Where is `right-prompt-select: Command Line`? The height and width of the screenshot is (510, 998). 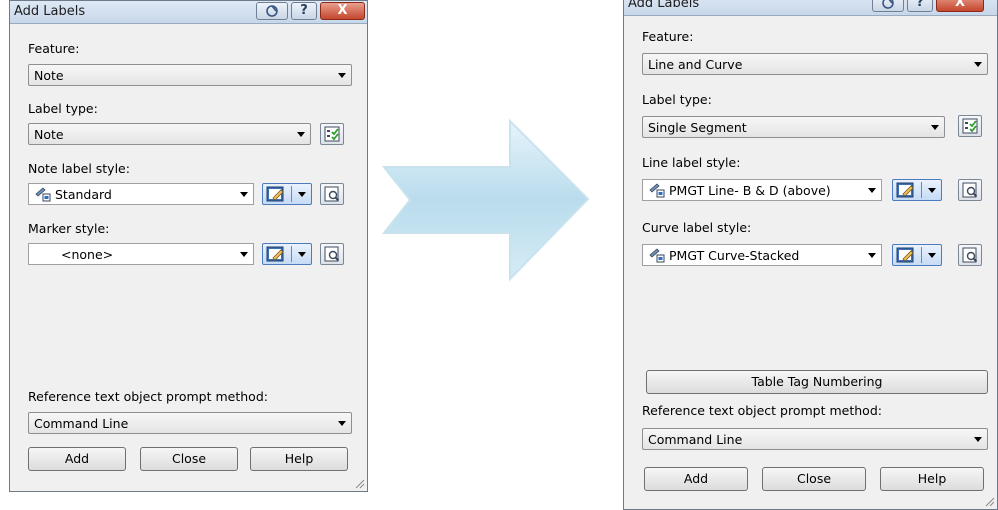 right-prompt-select: Command Line is located at coordinates (815, 439).